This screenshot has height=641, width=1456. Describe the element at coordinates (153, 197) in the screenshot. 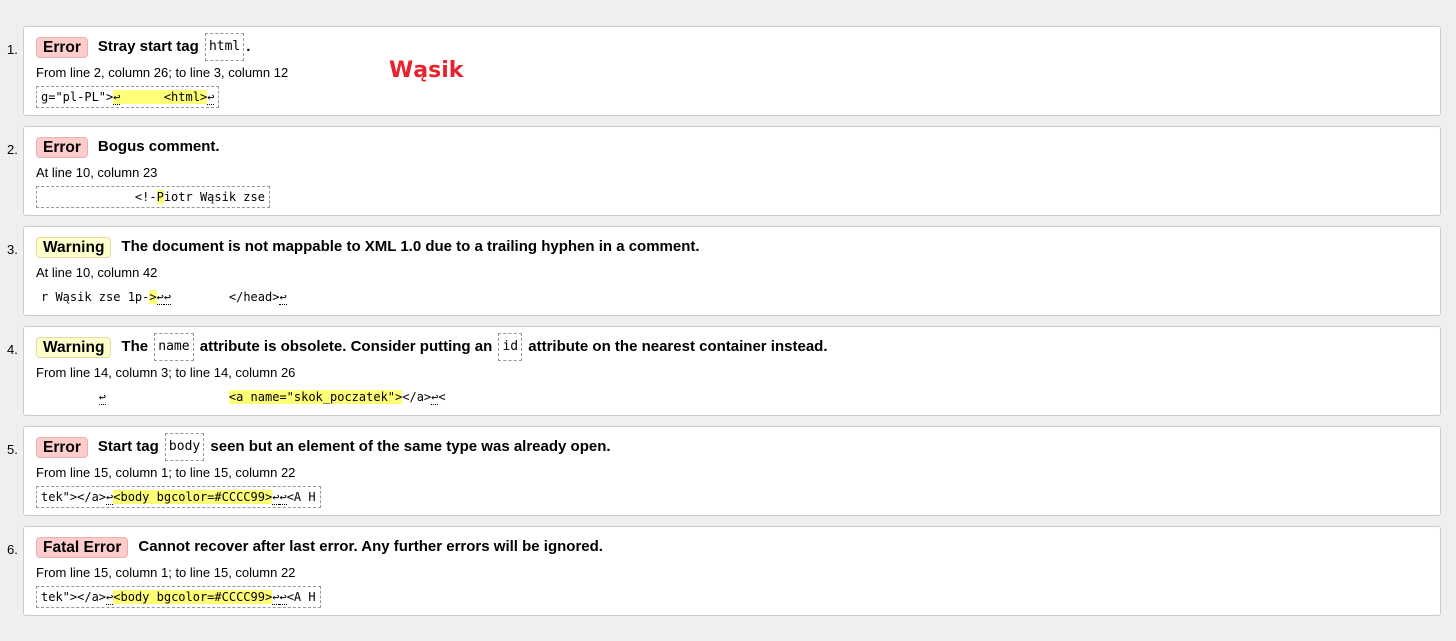

I see `source-extract: <!-Piotr Wąsik zse` at that location.